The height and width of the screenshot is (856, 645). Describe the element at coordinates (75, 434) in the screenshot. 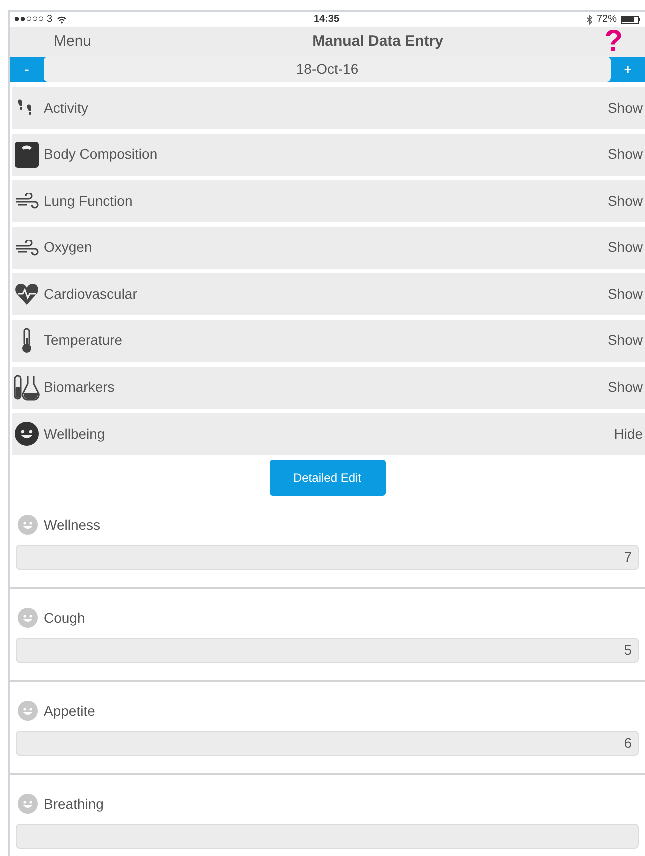

I see `category-label: Wellbeing` at that location.